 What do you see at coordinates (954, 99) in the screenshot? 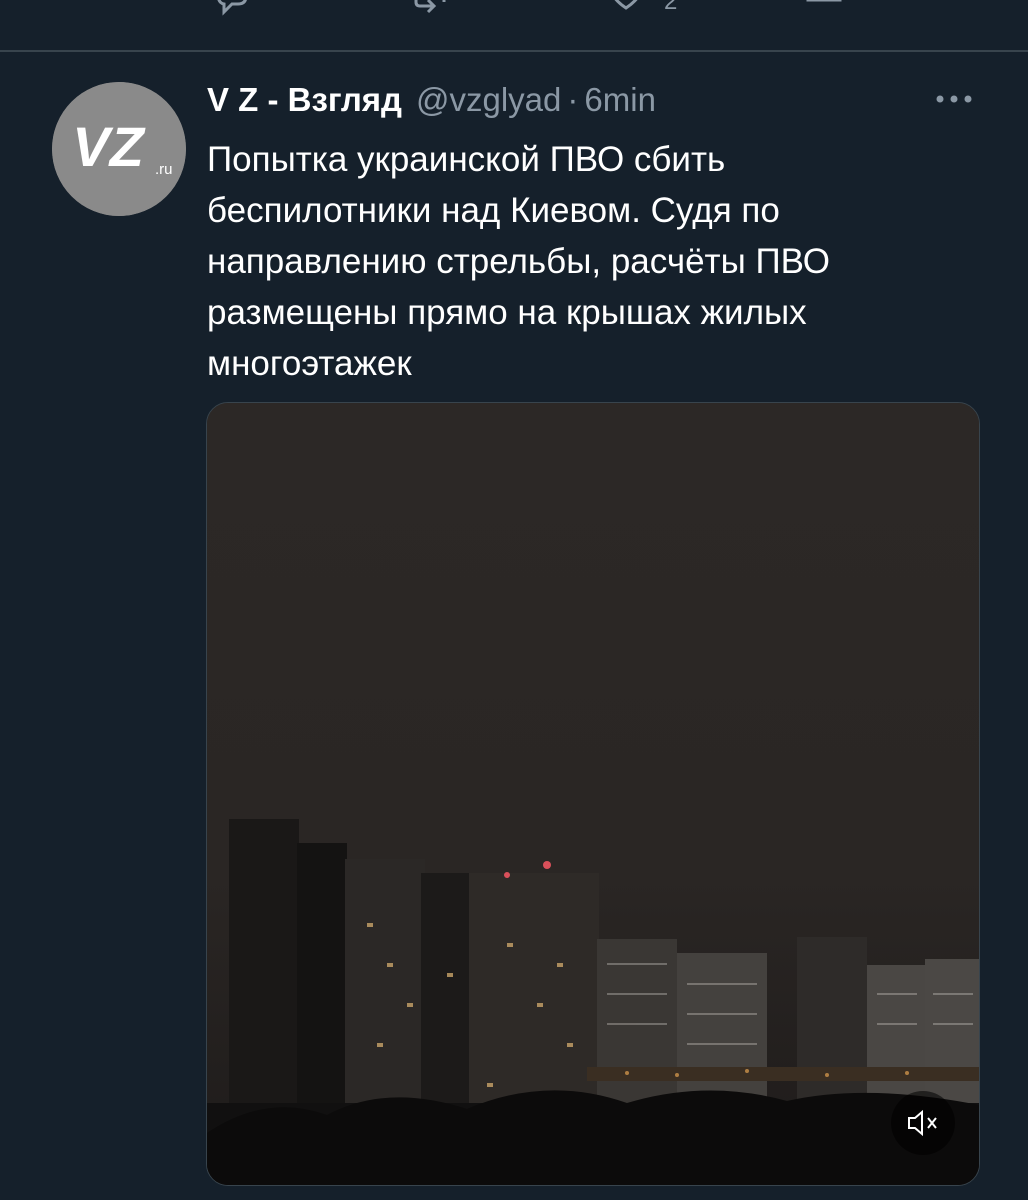
I see `more-icon` at bounding box center [954, 99].